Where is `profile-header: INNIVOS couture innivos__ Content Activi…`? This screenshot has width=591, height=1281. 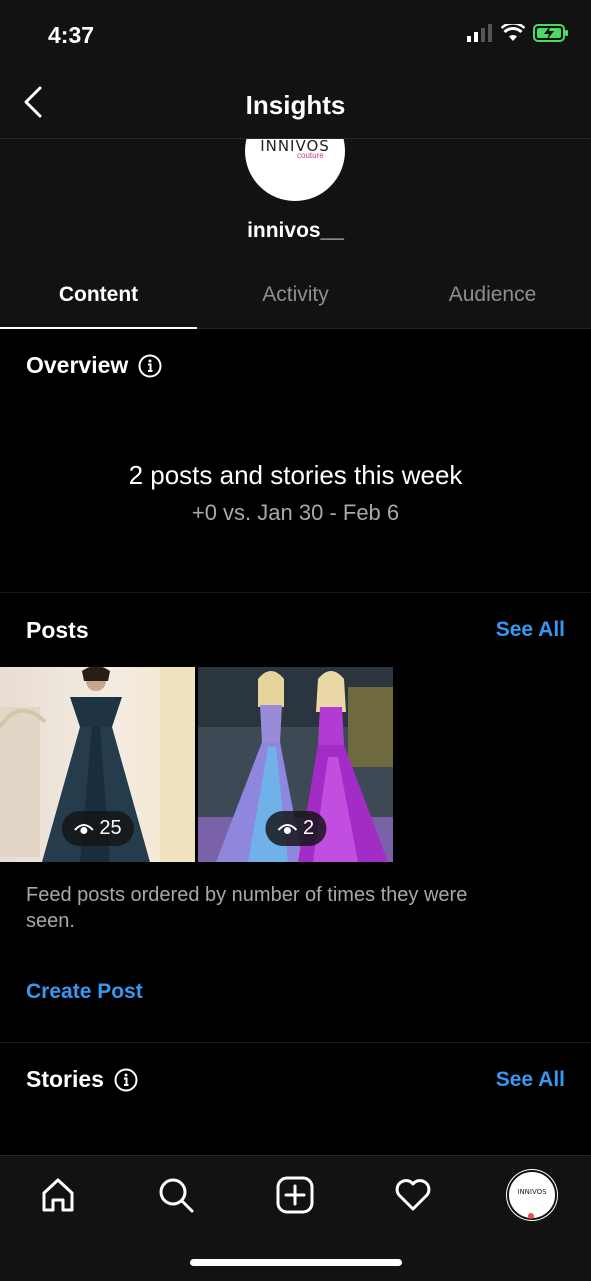
profile-header: INNIVOS couture innivos__ Content Activi… is located at coordinates (295, 234).